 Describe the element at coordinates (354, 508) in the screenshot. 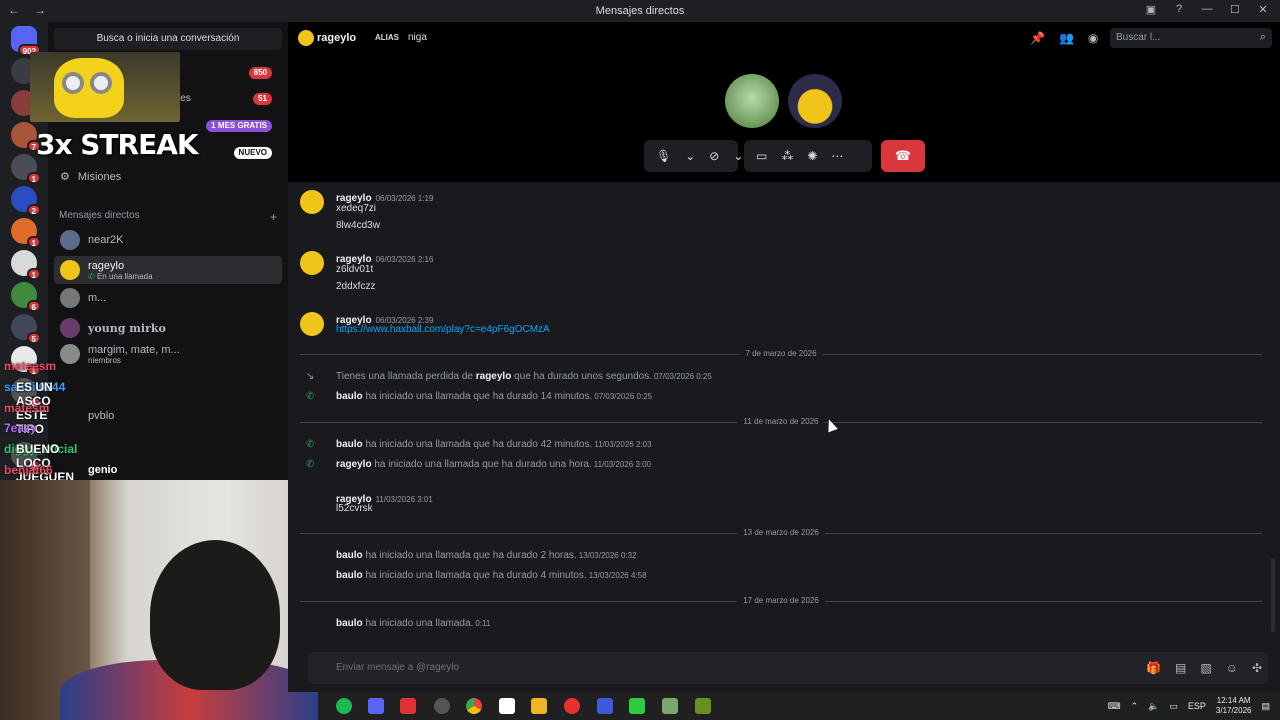

I see `message-text: l52cvrsk` at that location.